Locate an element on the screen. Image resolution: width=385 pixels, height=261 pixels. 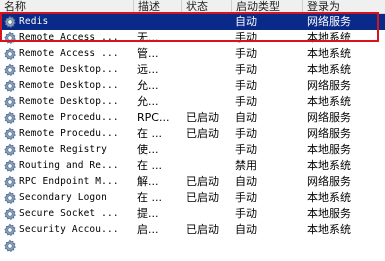
service-row: Remote Procedu... RPC... 已启动 自动 网络服务 is located at coordinates (192, 118).